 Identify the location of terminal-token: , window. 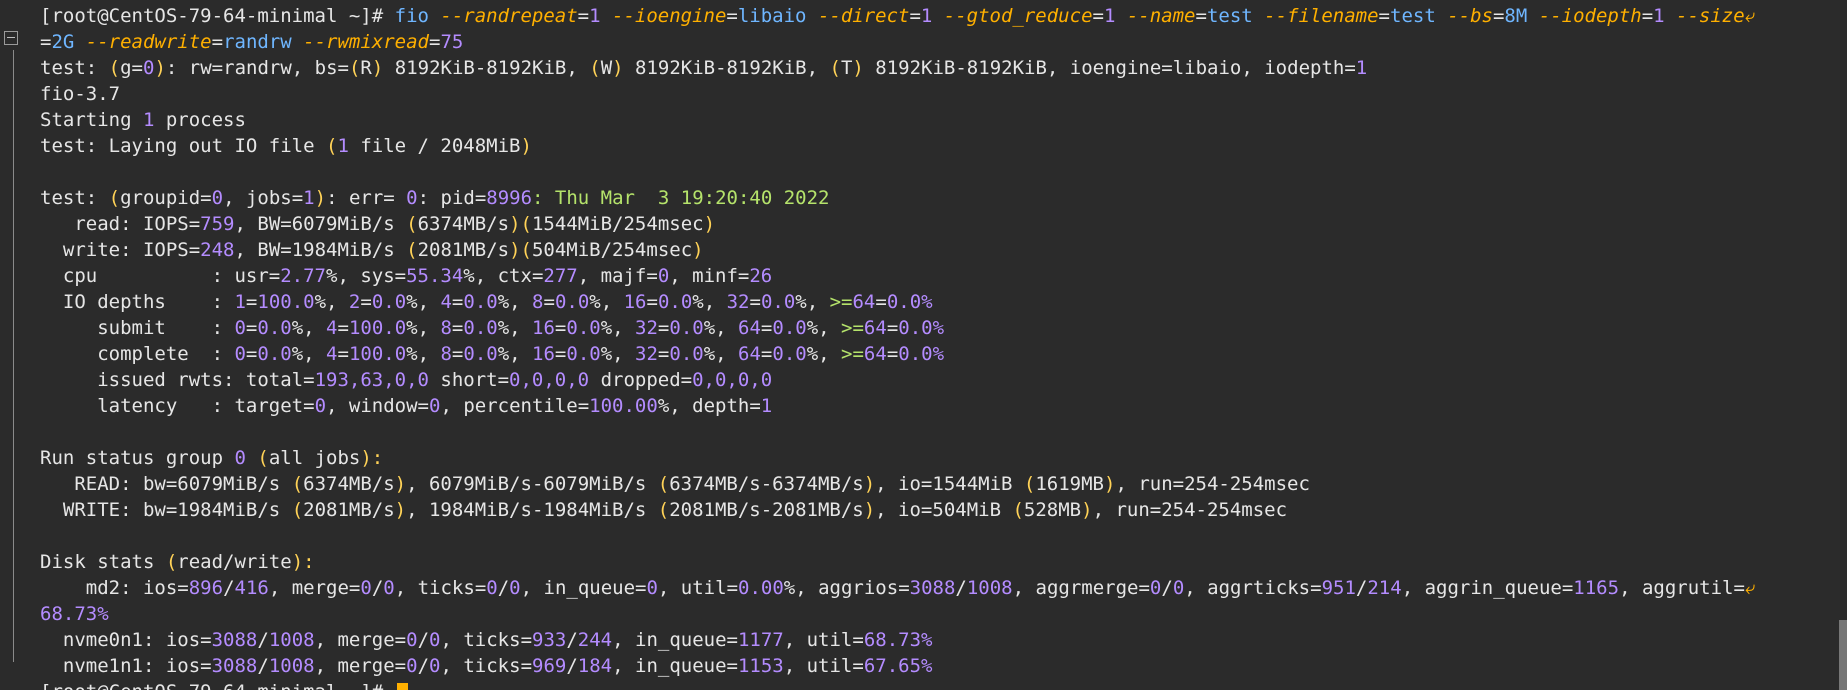
(372, 406).